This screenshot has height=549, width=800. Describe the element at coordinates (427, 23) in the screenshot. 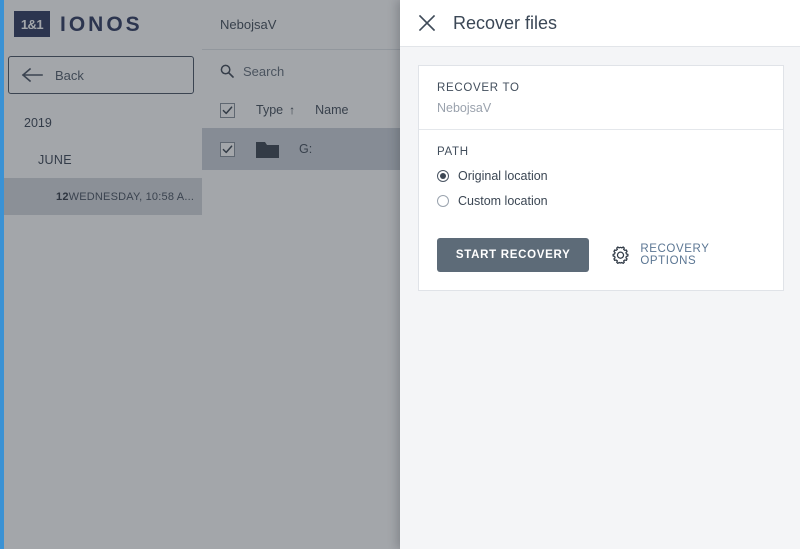

I see `close-icon` at that location.